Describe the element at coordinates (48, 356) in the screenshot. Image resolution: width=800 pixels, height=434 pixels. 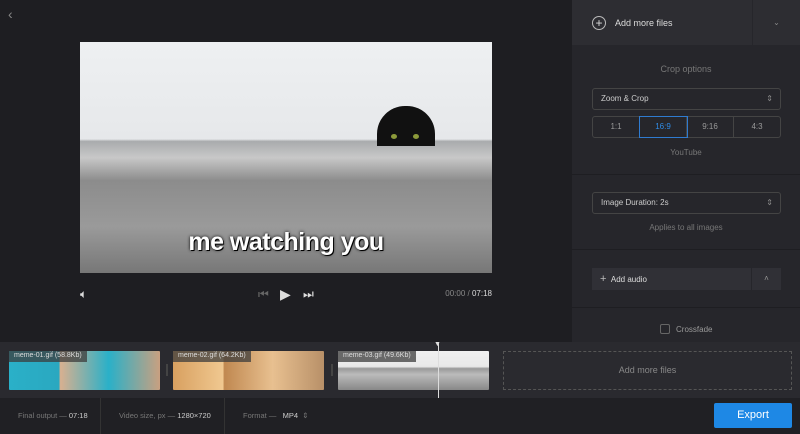
I see `clip-name: meme-01.gif (58.8Kb)` at that location.